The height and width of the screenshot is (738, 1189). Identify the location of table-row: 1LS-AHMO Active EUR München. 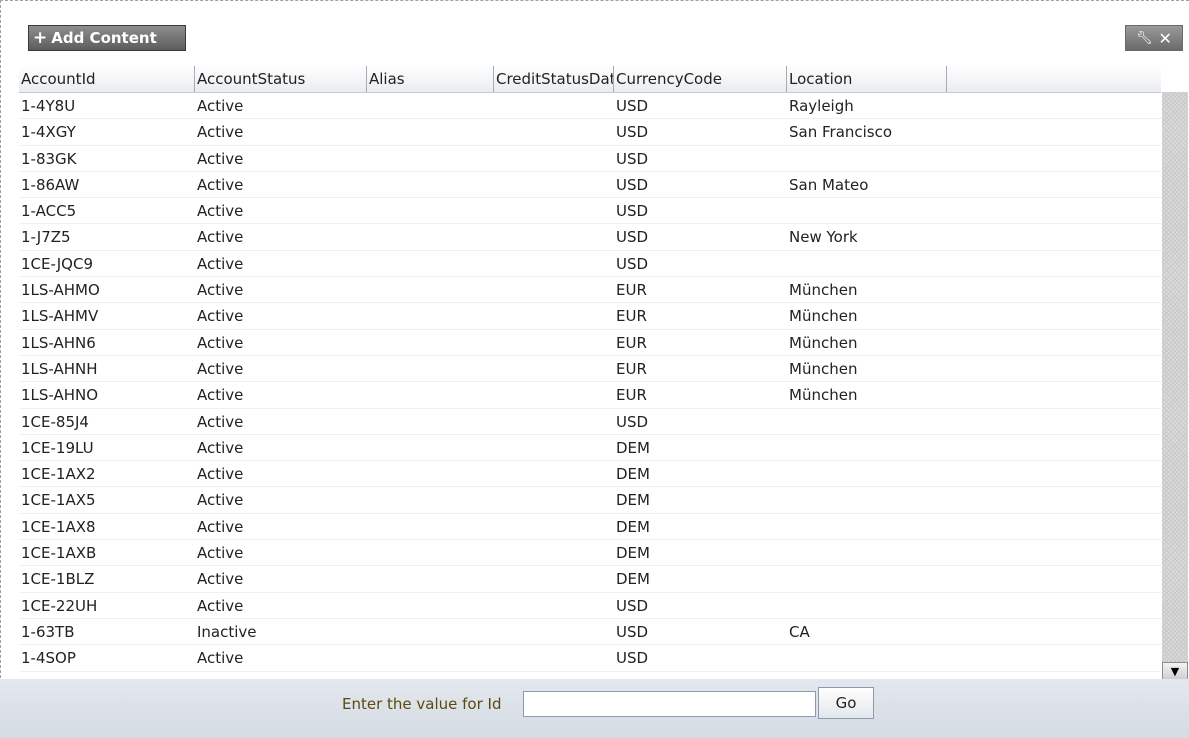
(591, 290).